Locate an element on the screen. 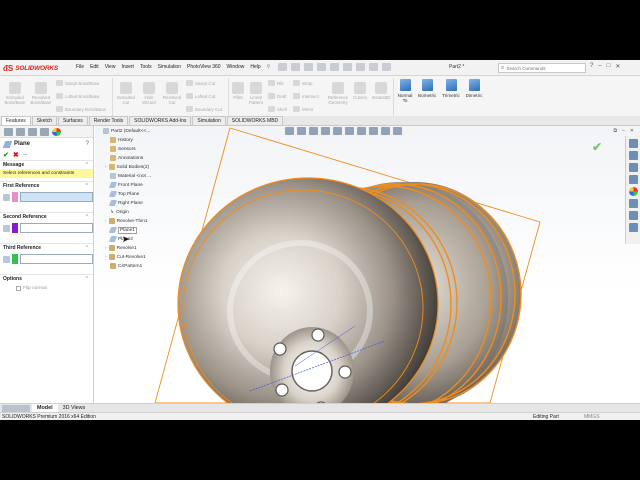  solidworks-logo: ᵭS SOLIDWORKS is located at coordinates (30, 68).